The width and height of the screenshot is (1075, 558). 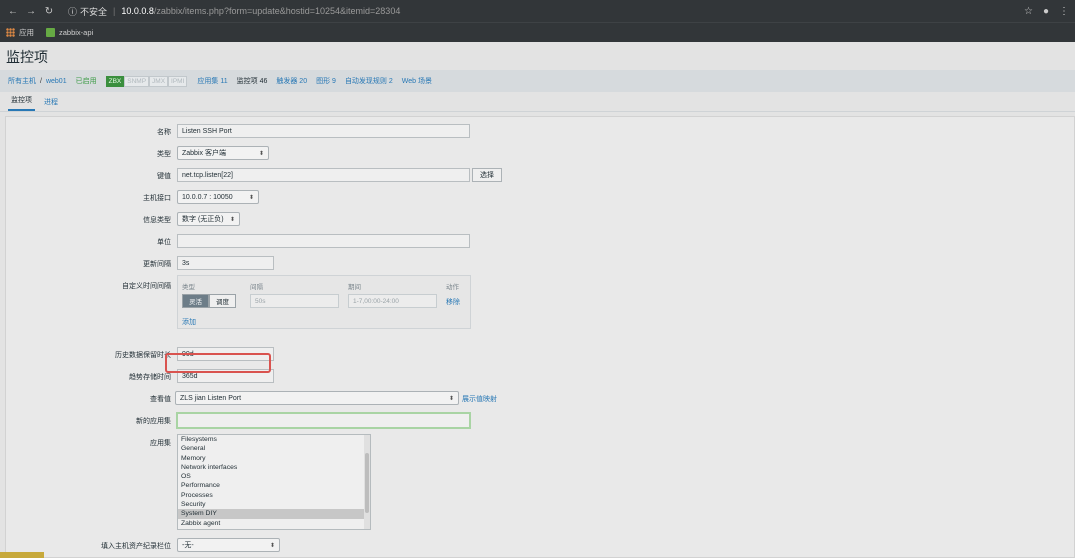 What do you see at coordinates (274, 485) in the screenshot?
I see `list-item: Performance` at bounding box center [274, 485].